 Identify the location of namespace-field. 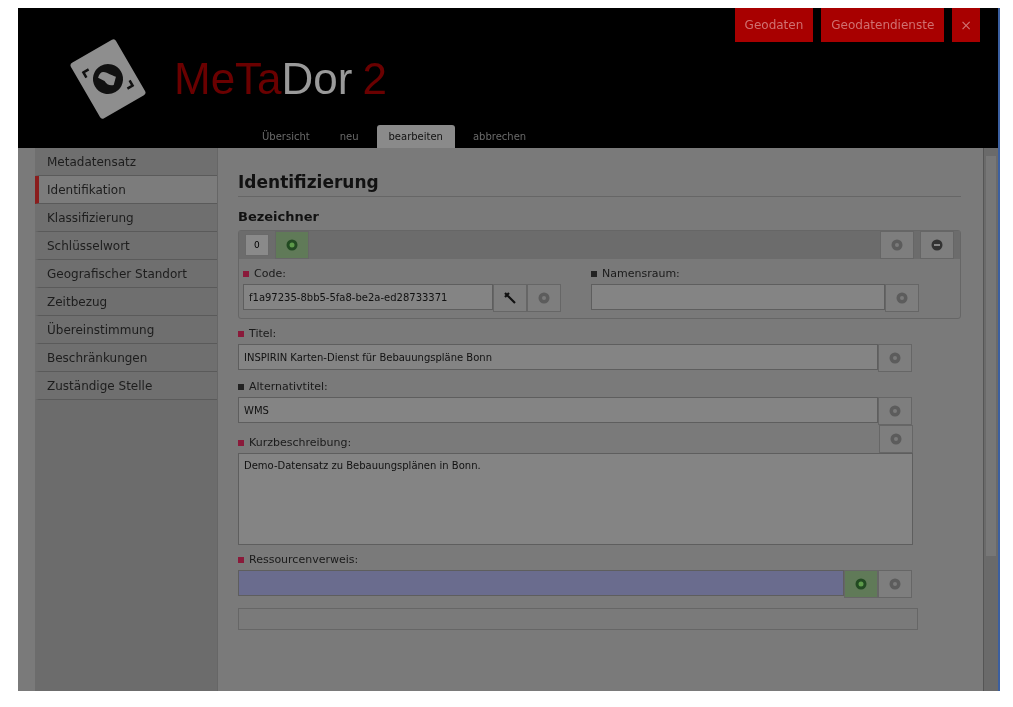
(738, 297).